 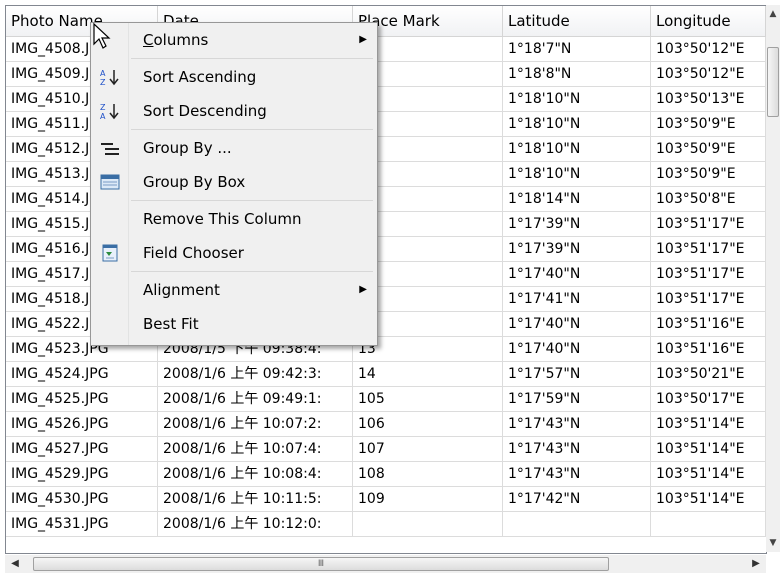 What do you see at coordinates (255, 524) in the screenshot?
I see `date-cell: 2008/1/6 上午 10:12:0:` at bounding box center [255, 524].